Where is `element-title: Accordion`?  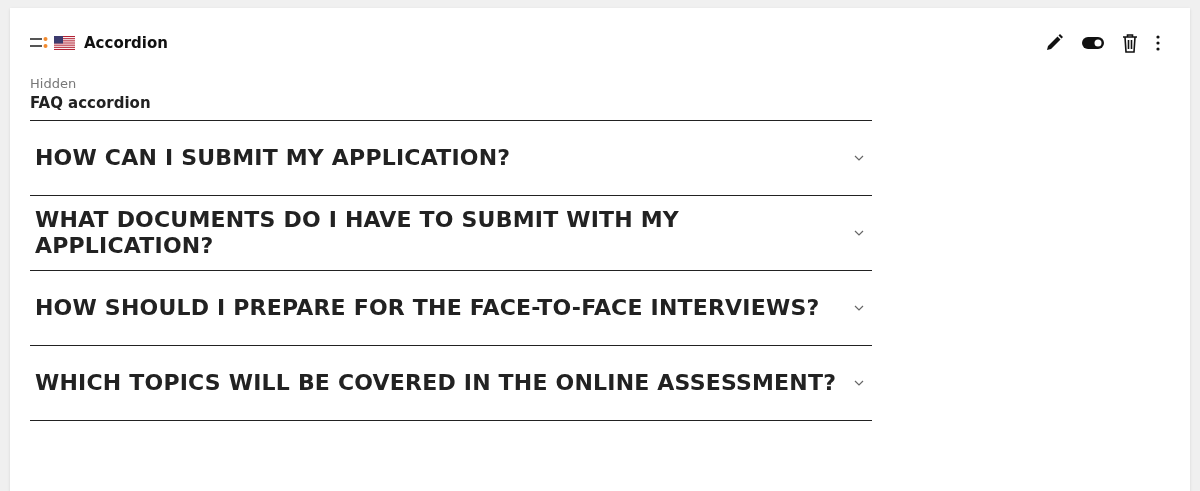 element-title: Accordion is located at coordinates (126, 43).